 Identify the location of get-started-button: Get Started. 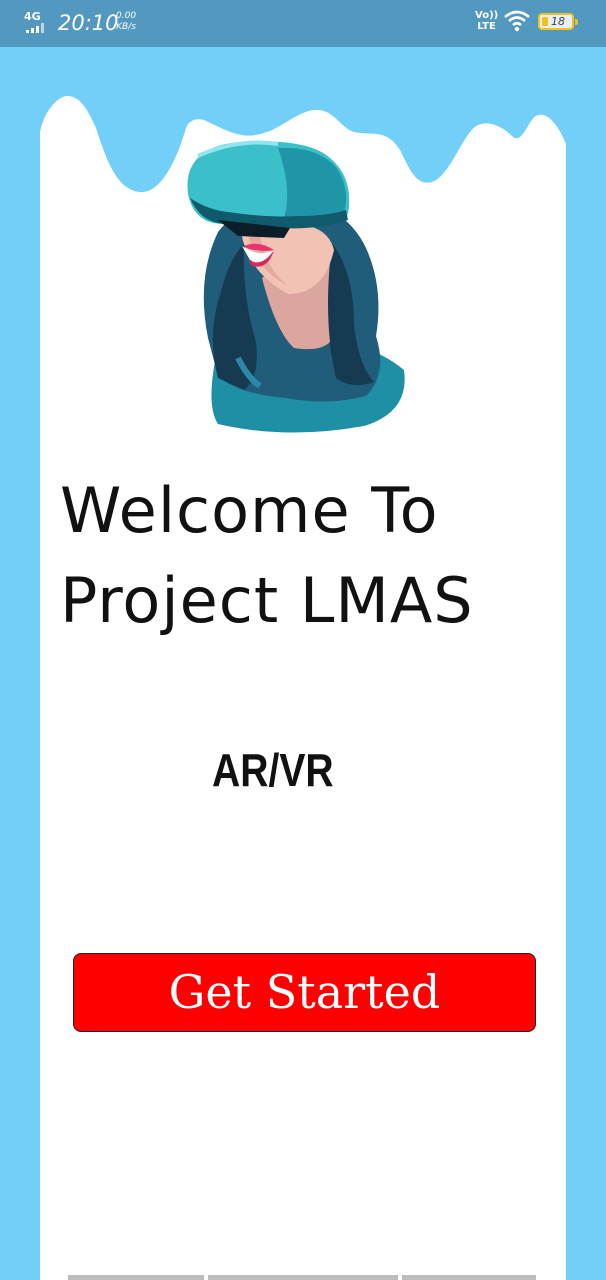
(304, 992).